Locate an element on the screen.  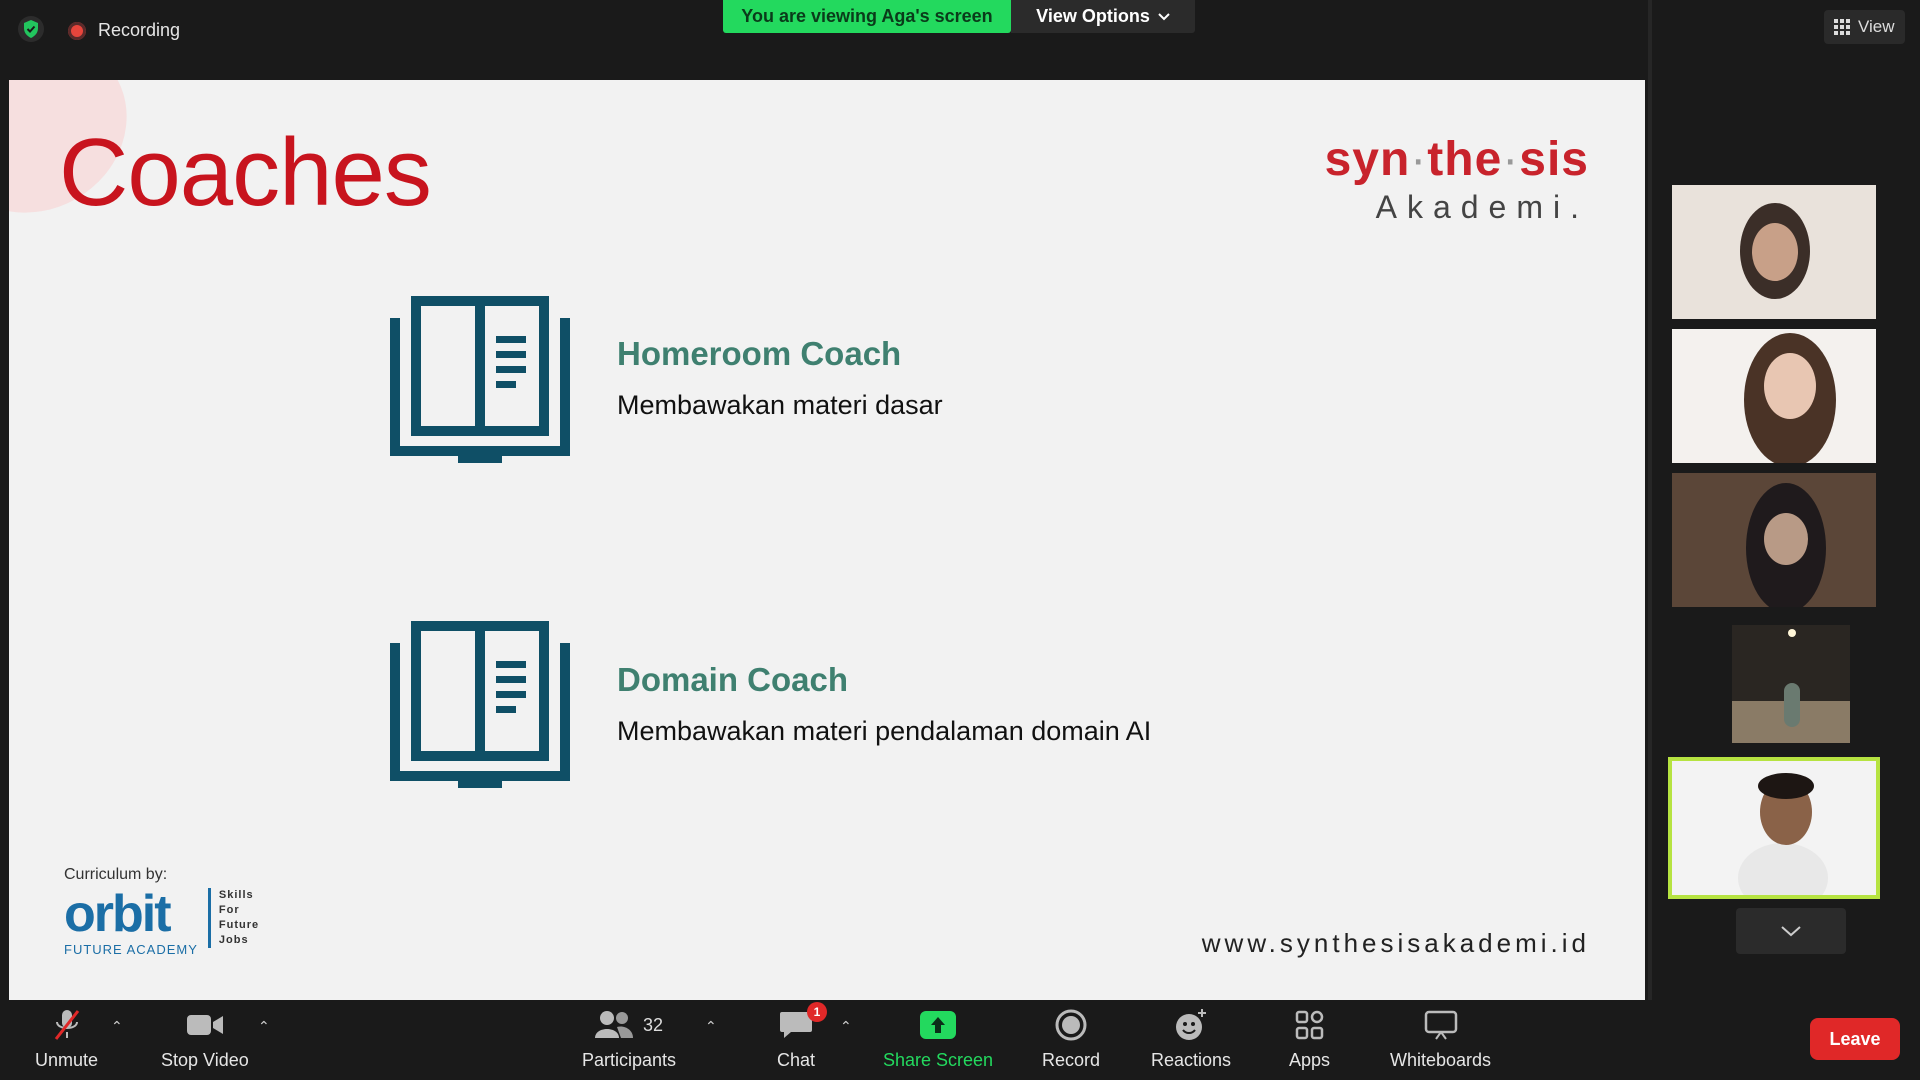
leave-meeting-button: Leave is located at coordinates (1855, 1039).